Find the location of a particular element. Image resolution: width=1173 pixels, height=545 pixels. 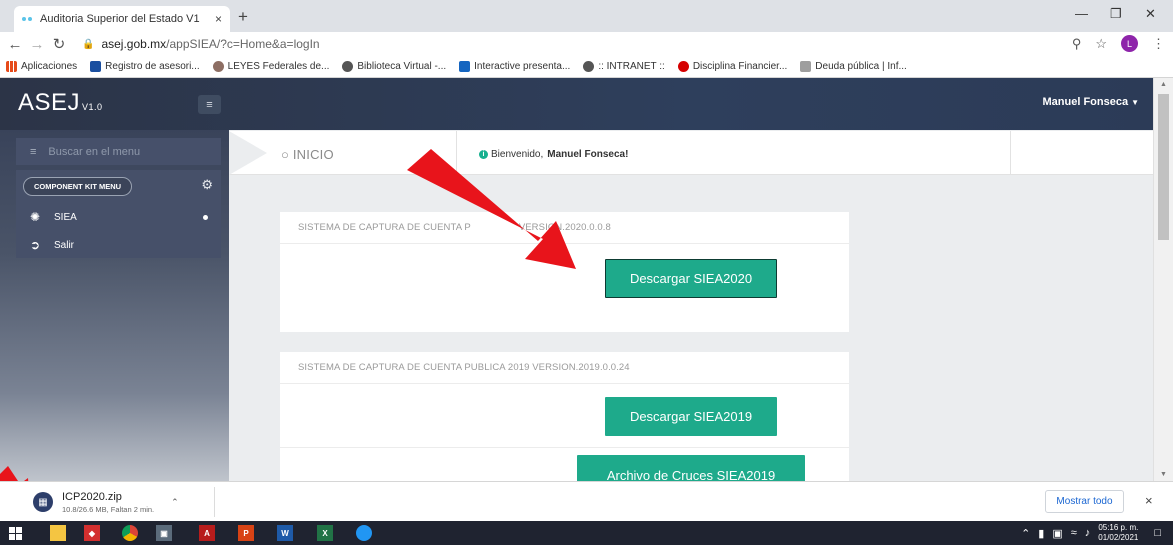

page-header: ○ INICIO i Bienvenido, Manuel Fonseca! is located at coordinates (691, 153).